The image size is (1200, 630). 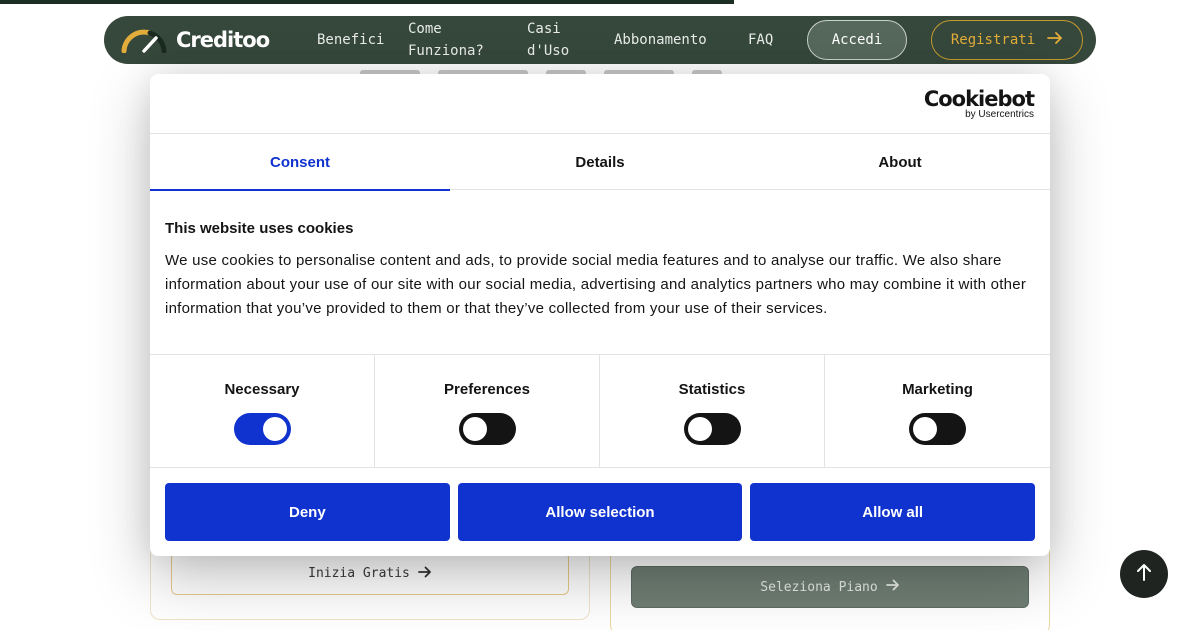 What do you see at coordinates (999, 114) in the screenshot?
I see `cookiebot-logo-subtext: by Usercentrics` at bounding box center [999, 114].